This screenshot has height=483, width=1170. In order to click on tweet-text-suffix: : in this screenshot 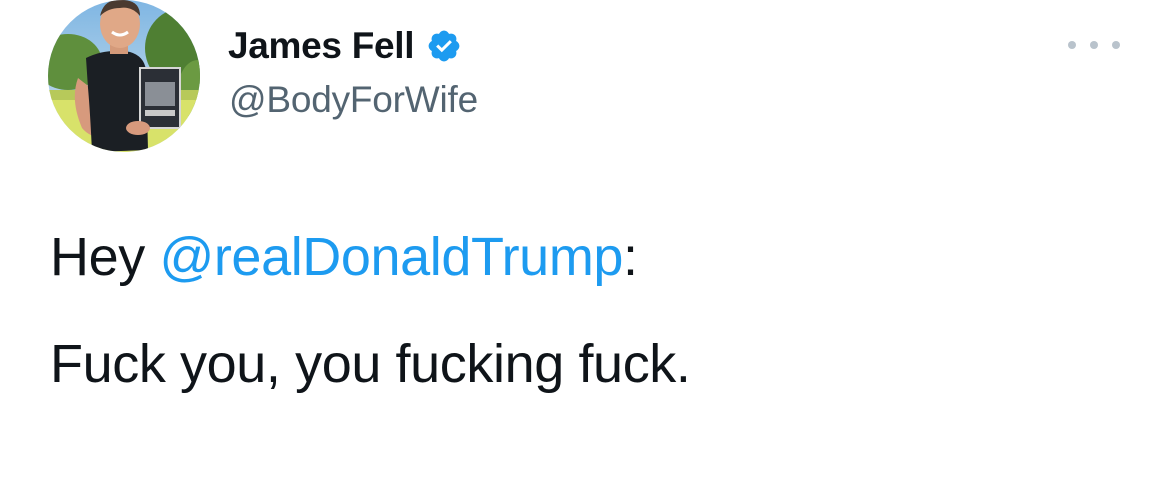, I will do `click(630, 257)`.